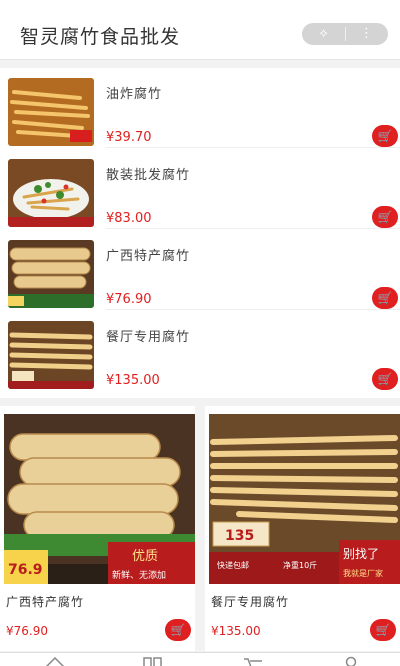 Image resolution: width=400 pixels, height=666 pixels. What do you see at coordinates (323, 34) in the screenshot?
I see `share-icon: ⟡` at bounding box center [323, 34].